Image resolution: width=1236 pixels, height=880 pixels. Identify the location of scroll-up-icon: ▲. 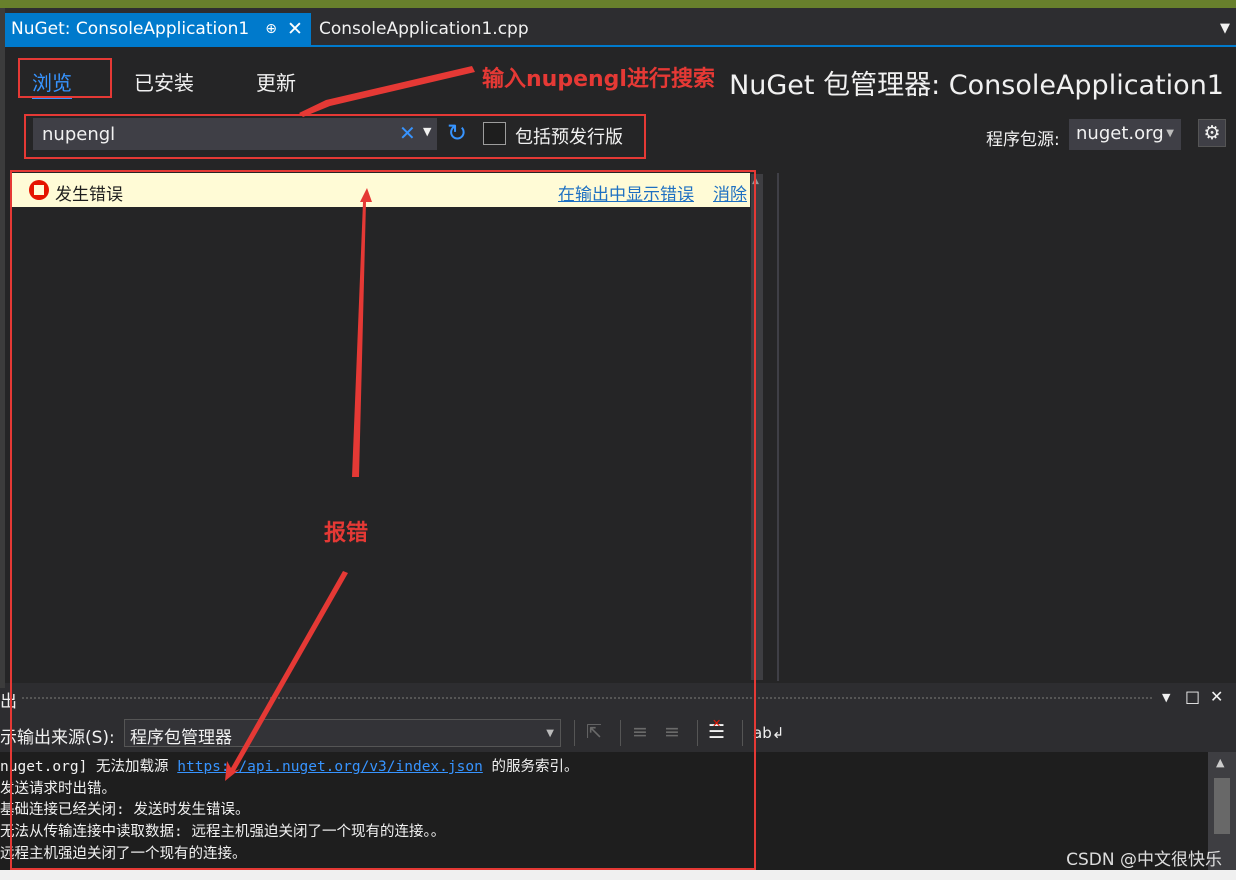
(1220, 762).